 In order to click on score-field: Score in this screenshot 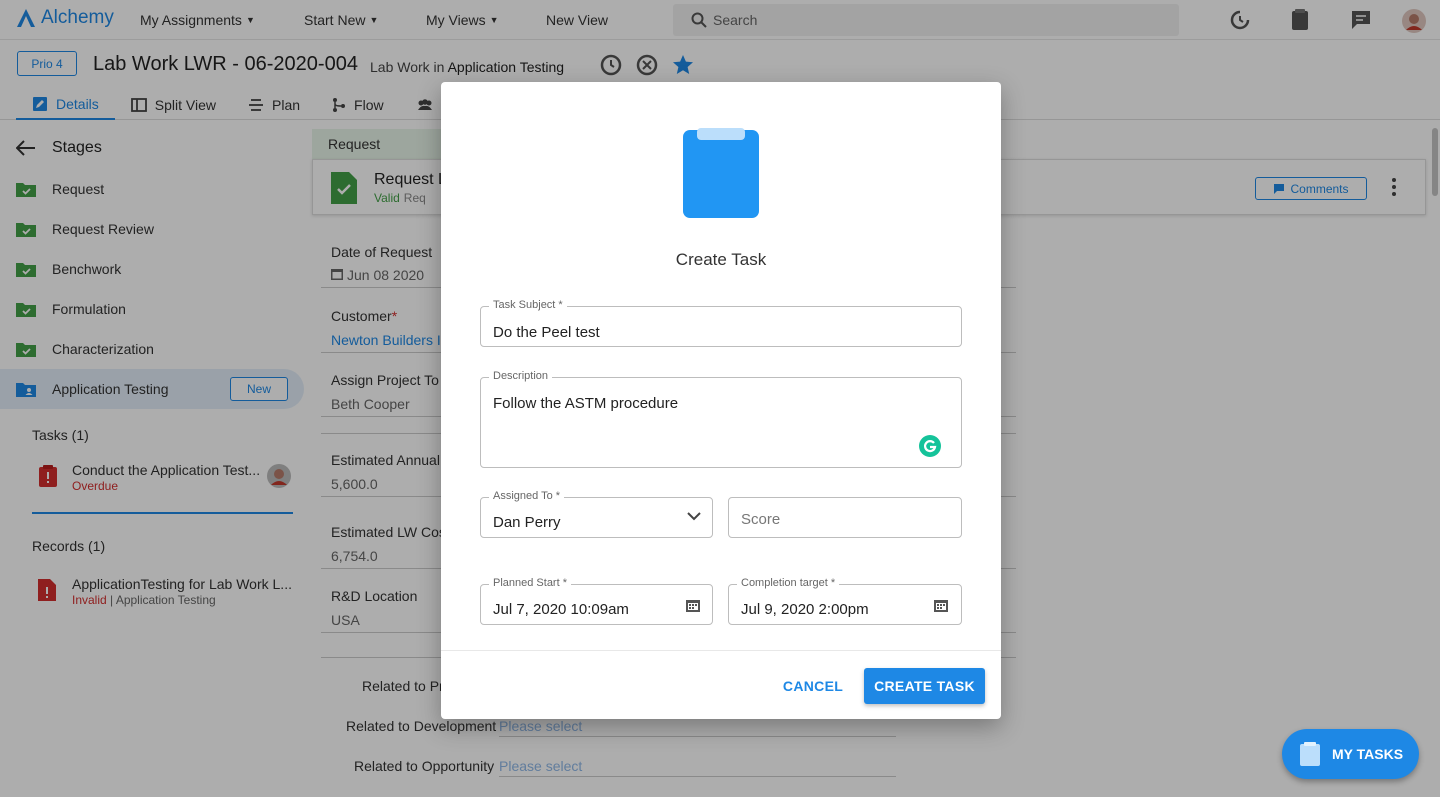, I will do `click(845, 517)`.